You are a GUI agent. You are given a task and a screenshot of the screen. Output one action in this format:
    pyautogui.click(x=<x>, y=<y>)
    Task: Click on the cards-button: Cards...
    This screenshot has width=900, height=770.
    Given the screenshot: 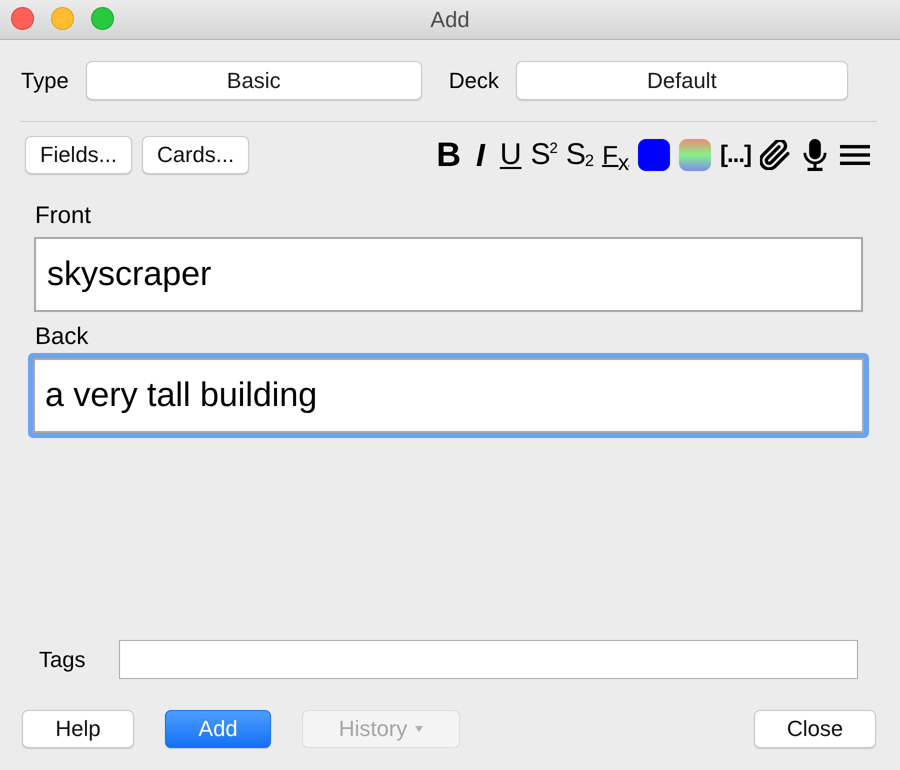 What is the action you would take?
    pyautogui.click(x=196, y=155)
    